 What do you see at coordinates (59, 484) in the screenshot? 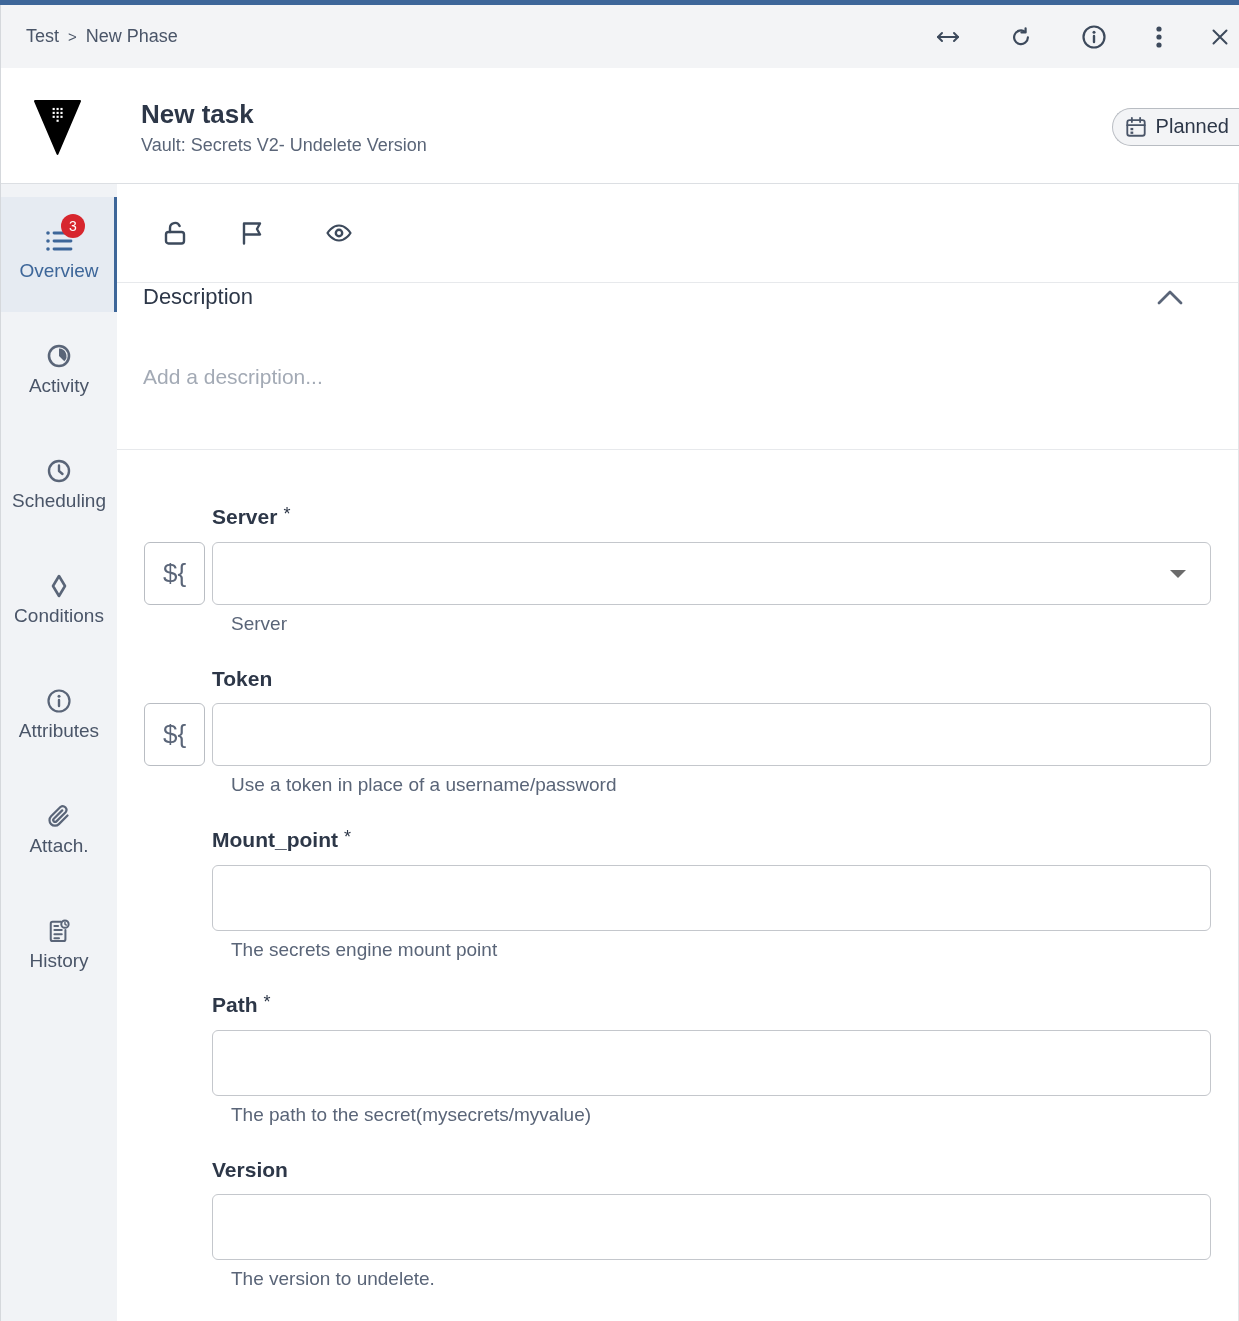
I see `sidebar-item: Scheduling` at bounding box center [59, 484].